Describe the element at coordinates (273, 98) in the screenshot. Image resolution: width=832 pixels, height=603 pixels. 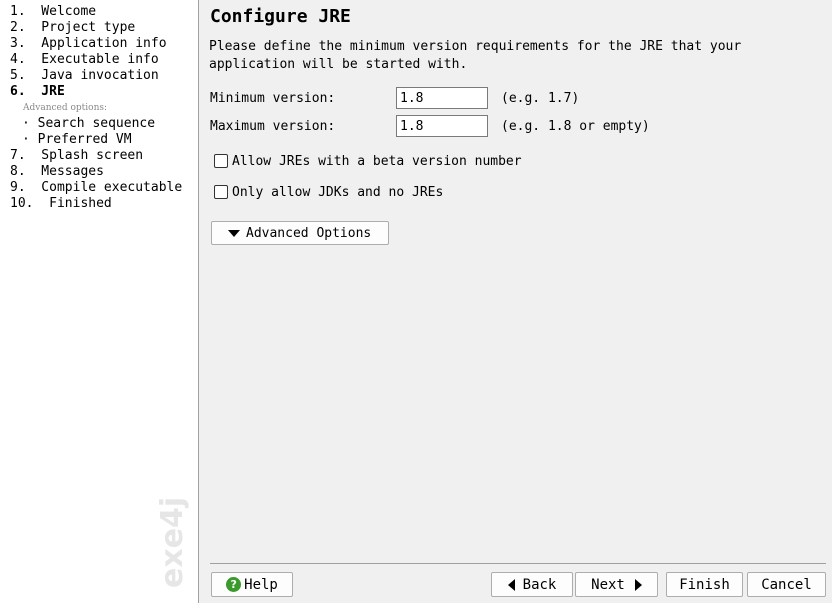
I see `minimum-version-label: Minimum version:` at that location.